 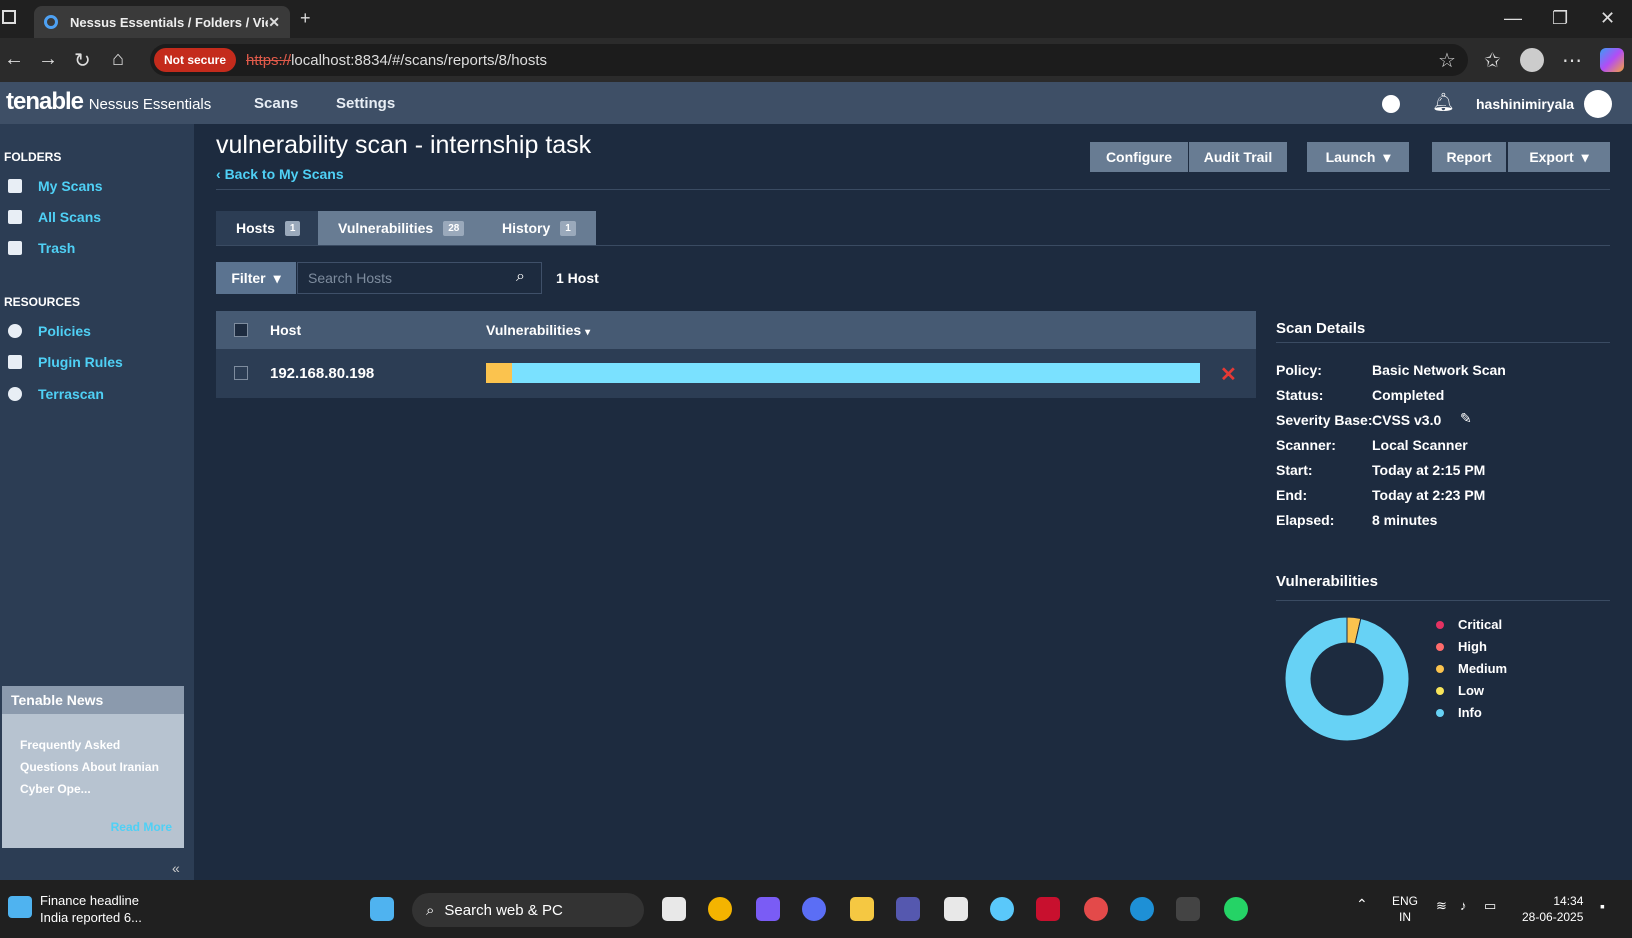 I want to click on sidebar-item-trash: Trash, so click(x=41, y=248).